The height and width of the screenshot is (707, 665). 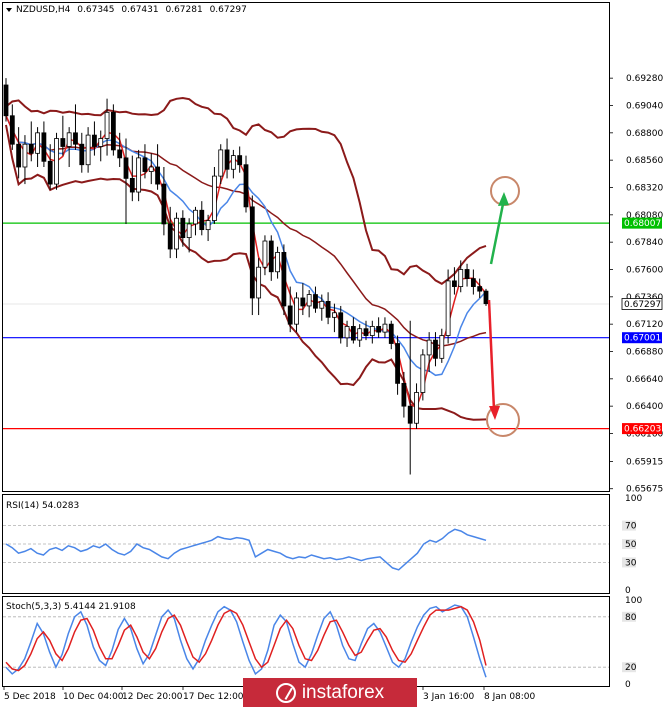 I want to click on red-down-arrow, so click(x=491, y=355).